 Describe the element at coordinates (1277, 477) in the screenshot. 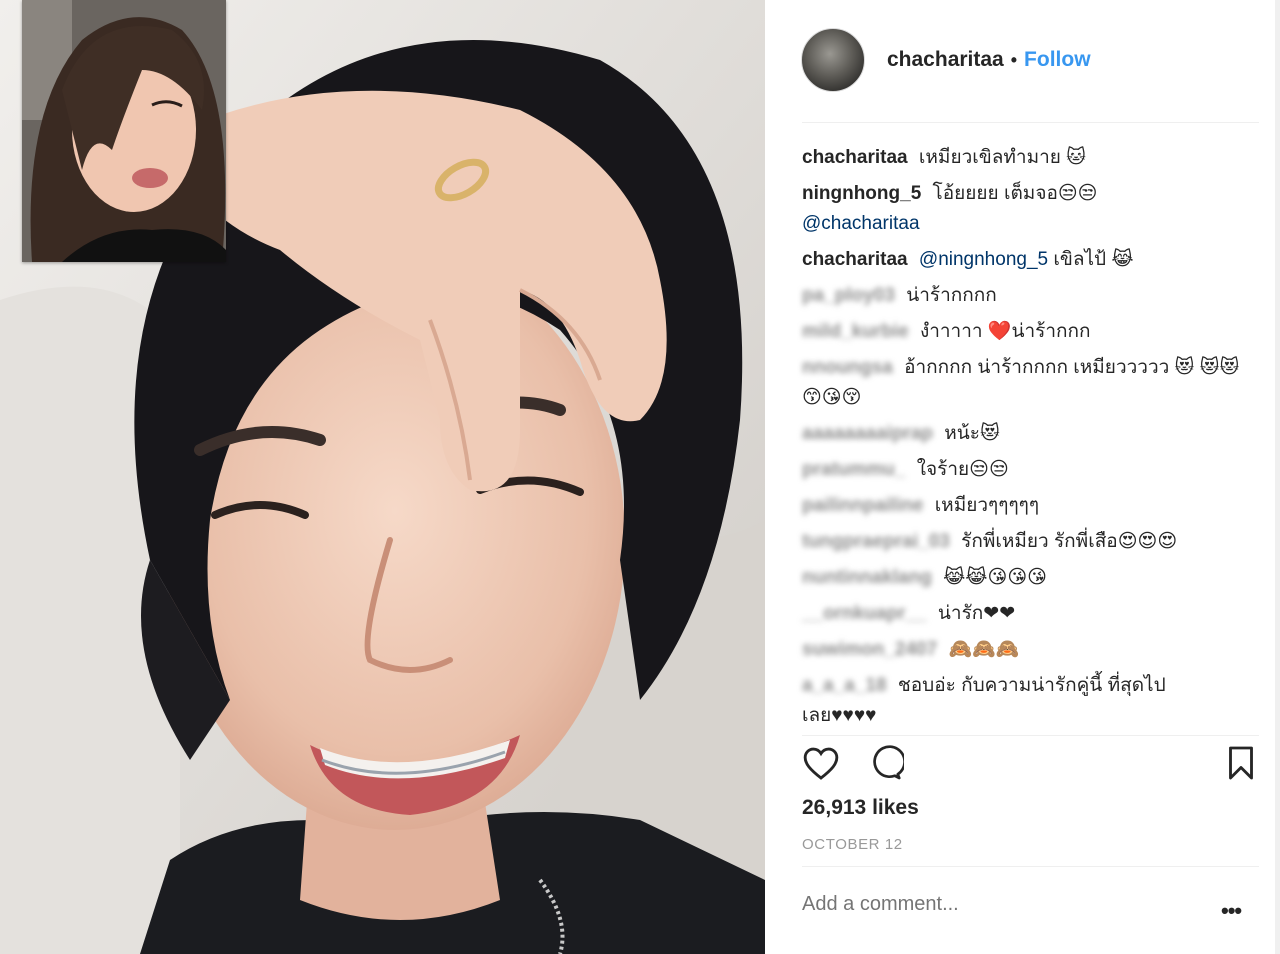

I see `scrollbar` at that location.